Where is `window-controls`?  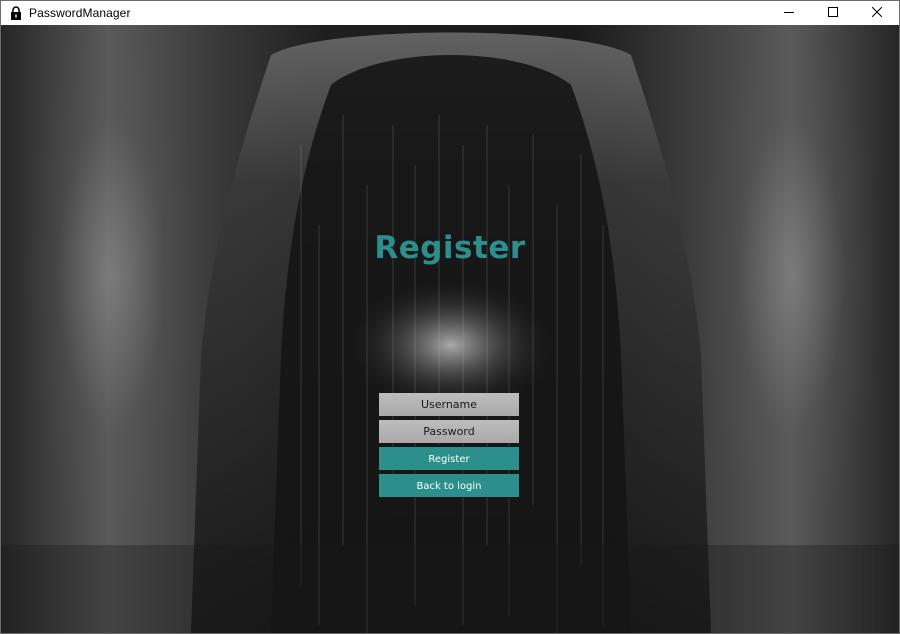 window-controls is located at coordinates (833, 13).